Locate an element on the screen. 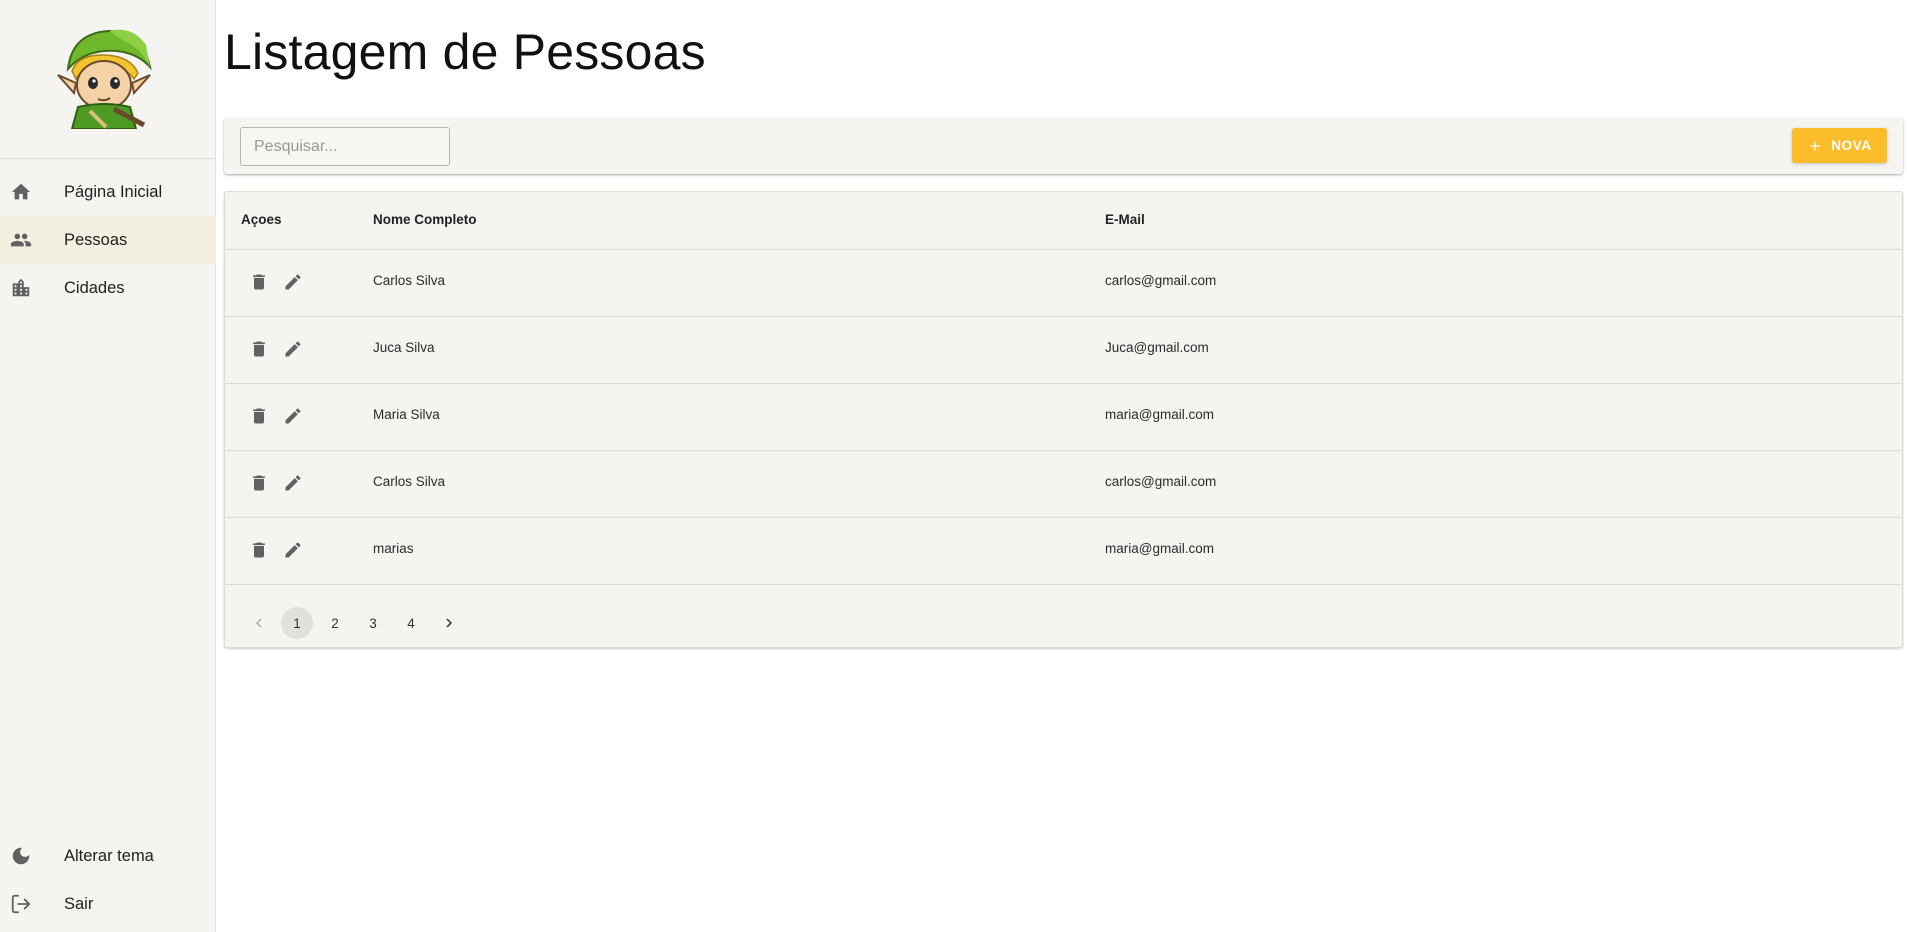  city-icon is located at coordinates (21, 288).